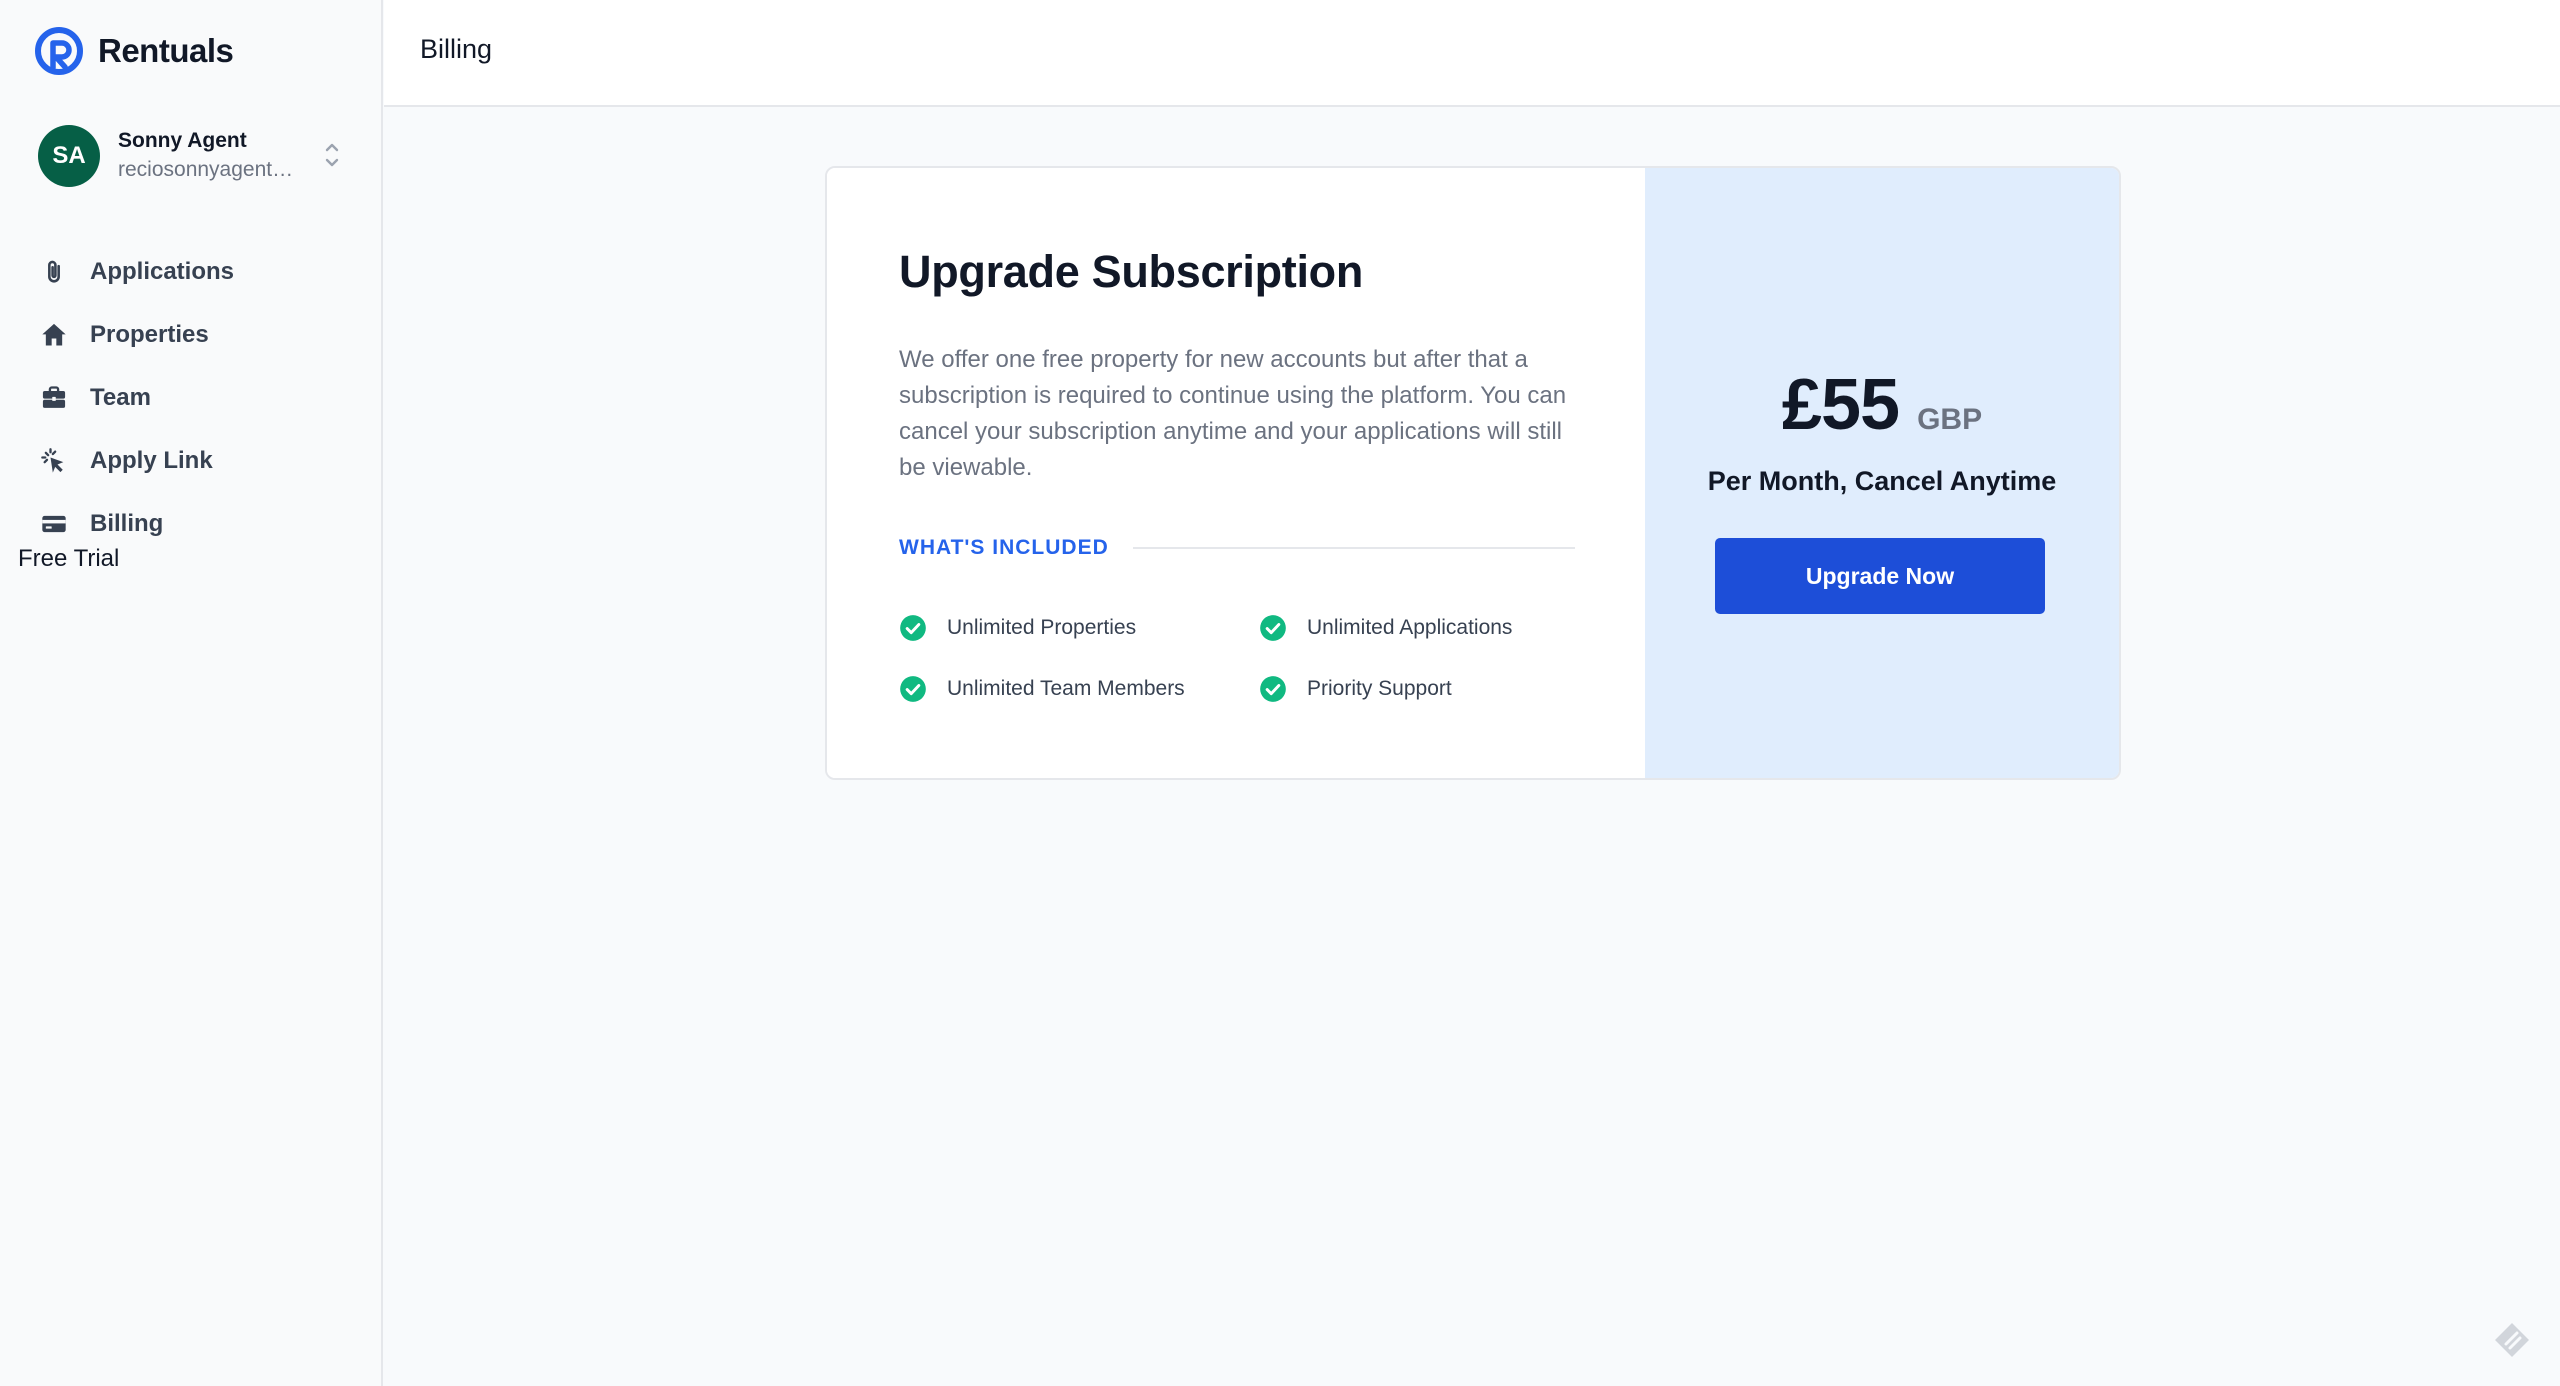 This screenshot has height=1386, width=2560. Describe the element at coordinates (1880, 576) in the screenshot. I see `upgrade-now-button: Upgrade Now` at that location.